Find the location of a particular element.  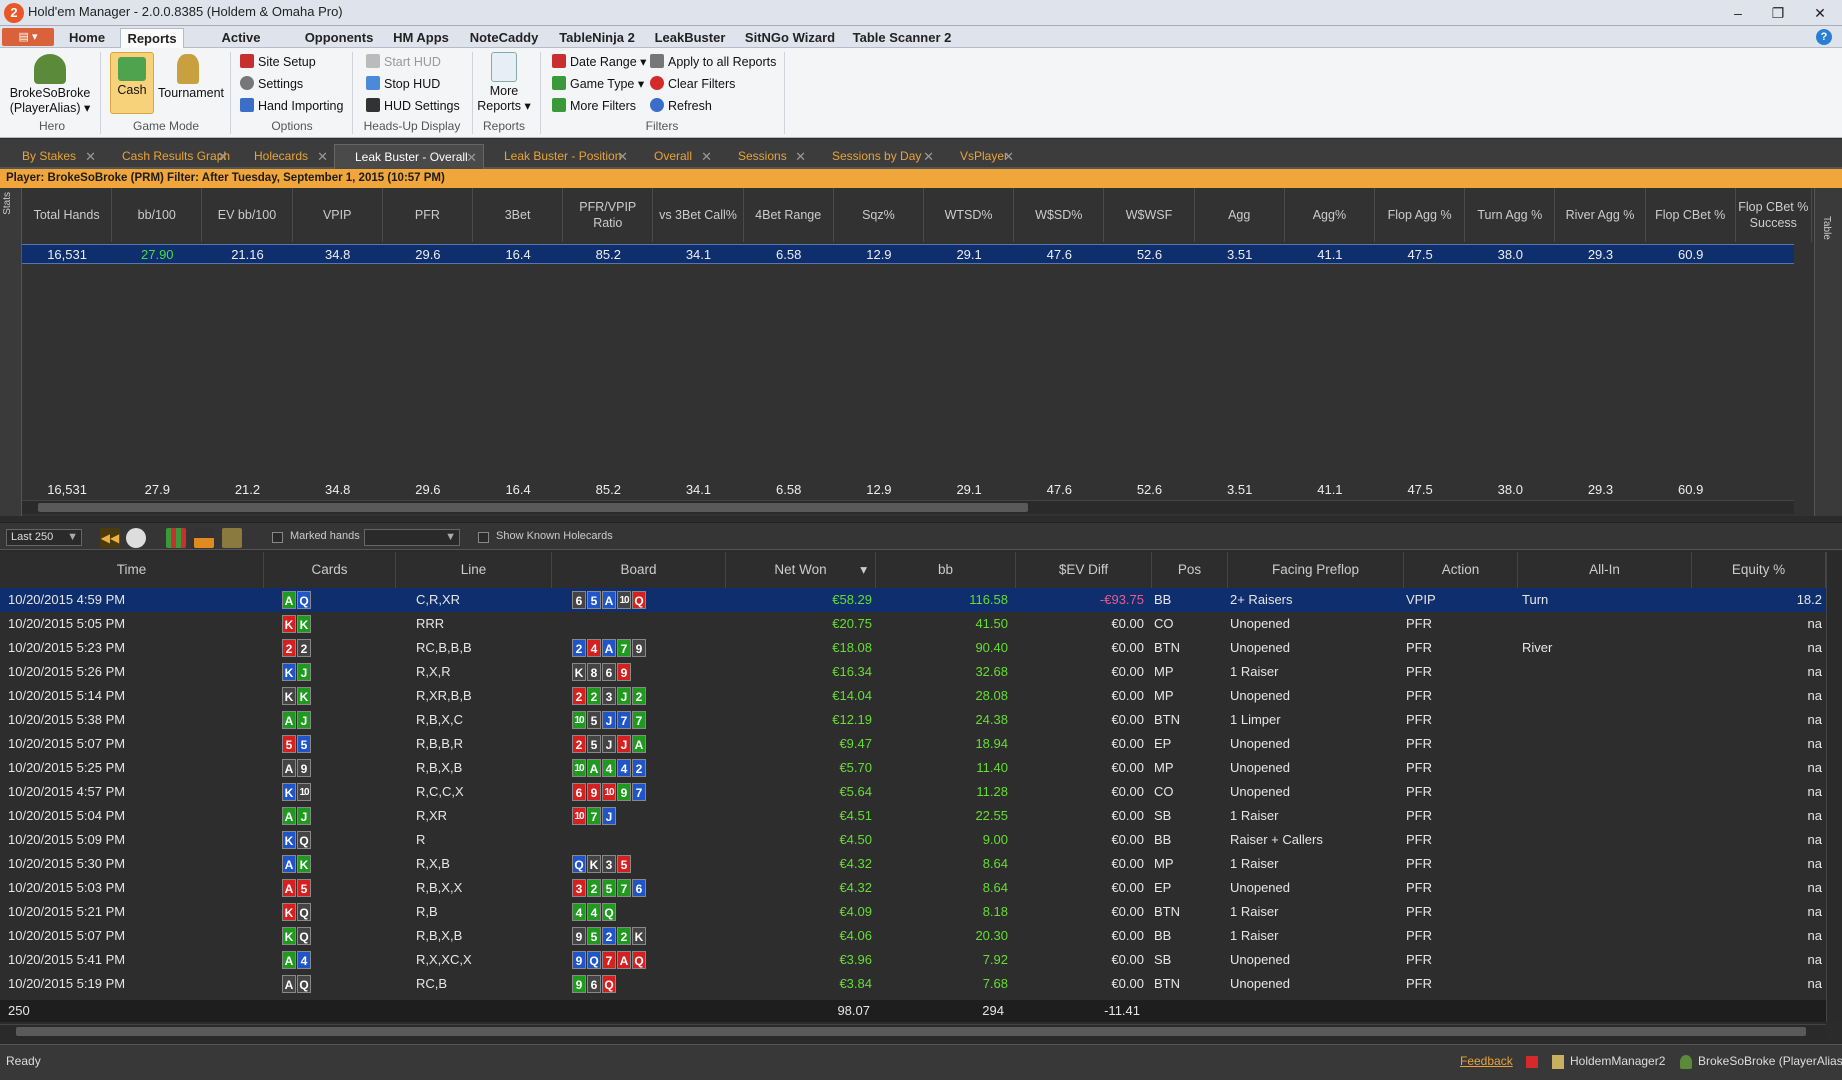

menu-tab-hm-apps: HM Apps is located at coordinates (421, 38).